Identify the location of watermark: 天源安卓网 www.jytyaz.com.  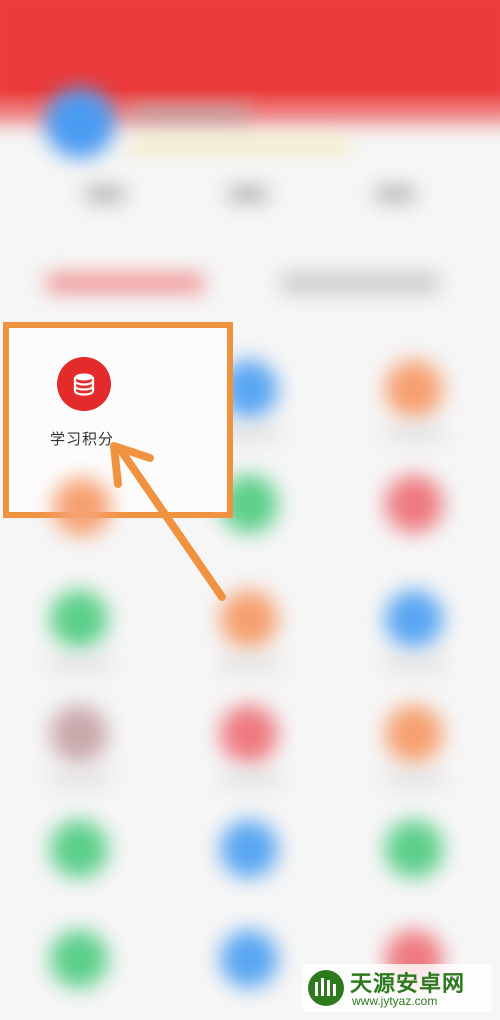
(397, 988).